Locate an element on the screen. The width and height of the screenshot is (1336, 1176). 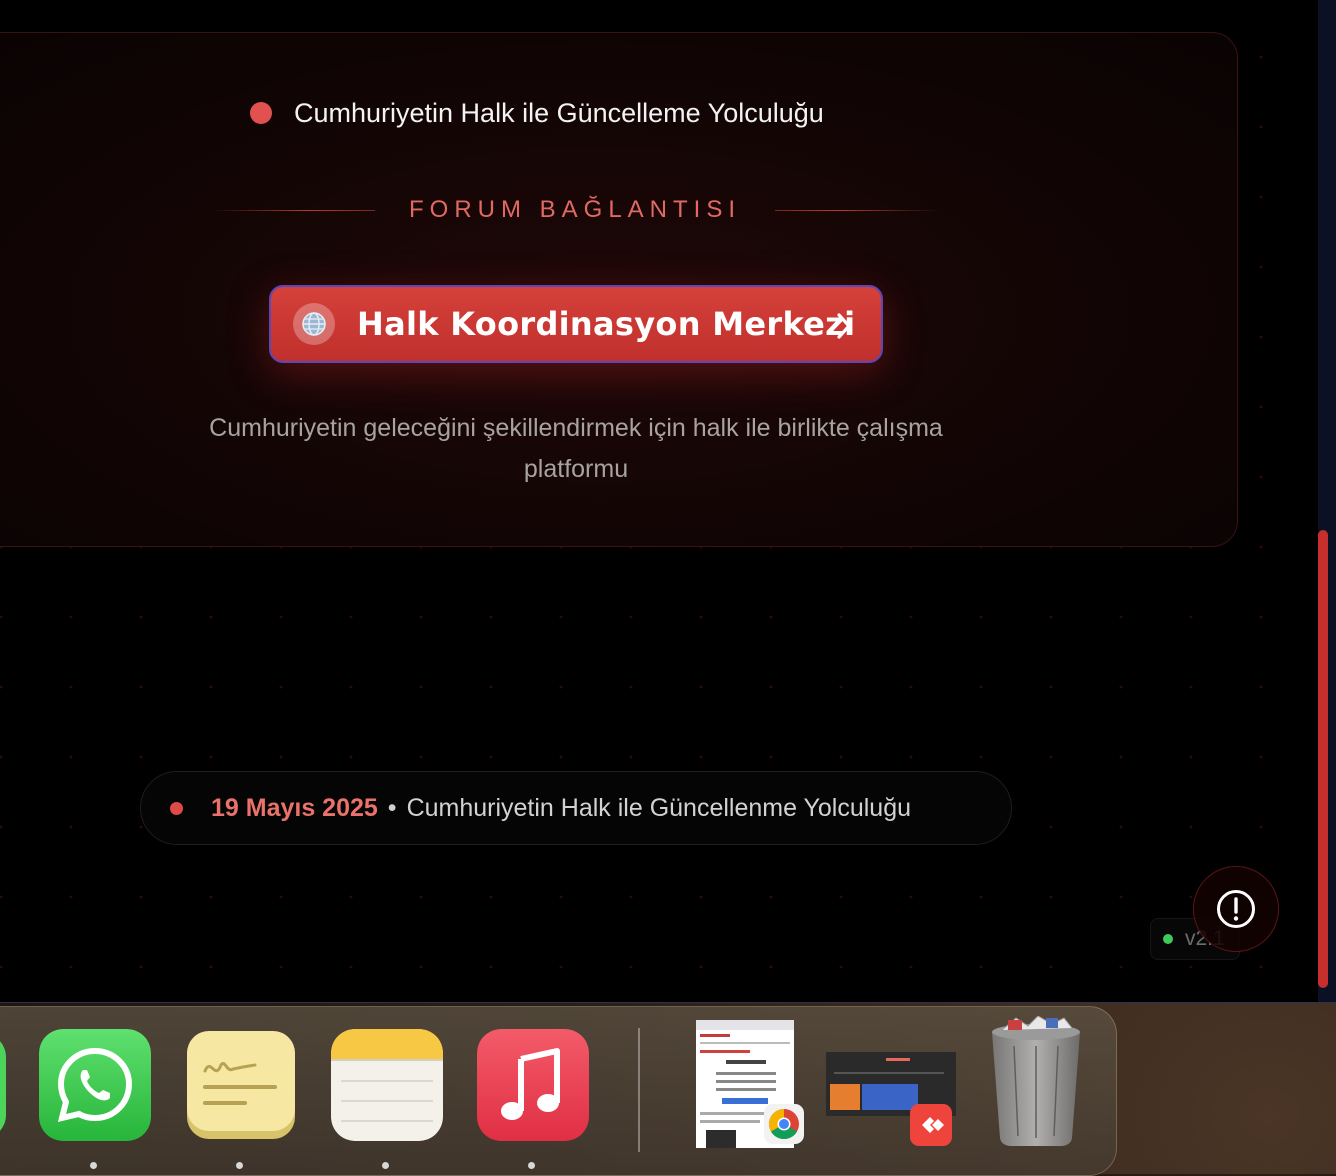
forum-link-button: Halk Koordinasyon Merkezi is located at coordinates (576, 324).